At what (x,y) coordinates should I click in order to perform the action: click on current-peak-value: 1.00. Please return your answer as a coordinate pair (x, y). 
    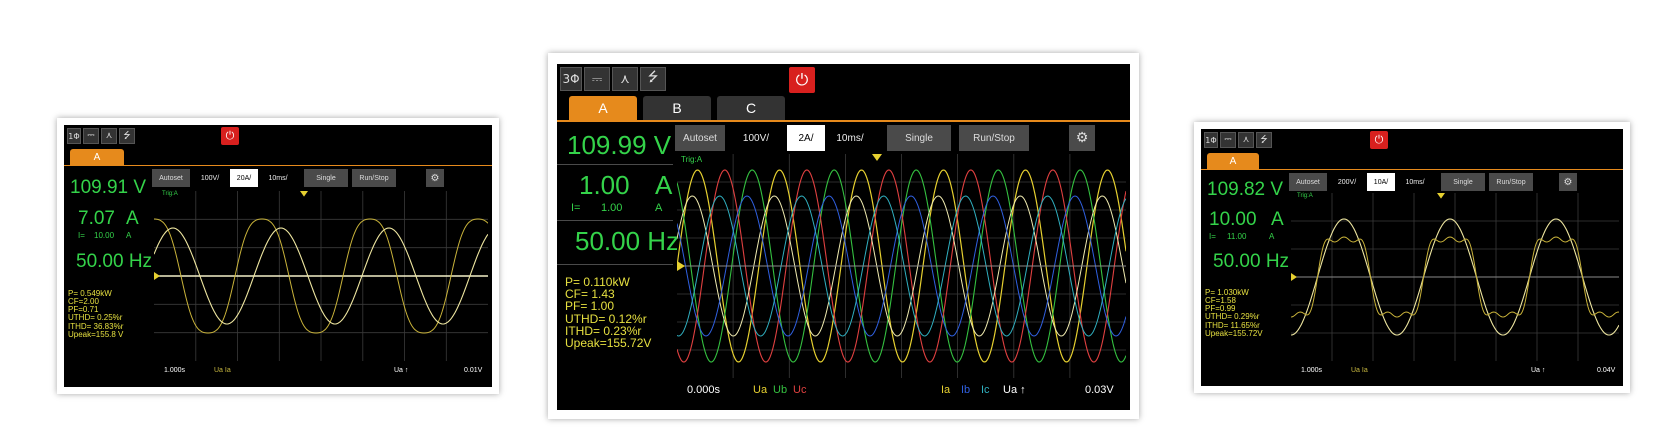
    Looking at the image, I should click on (612, 208).